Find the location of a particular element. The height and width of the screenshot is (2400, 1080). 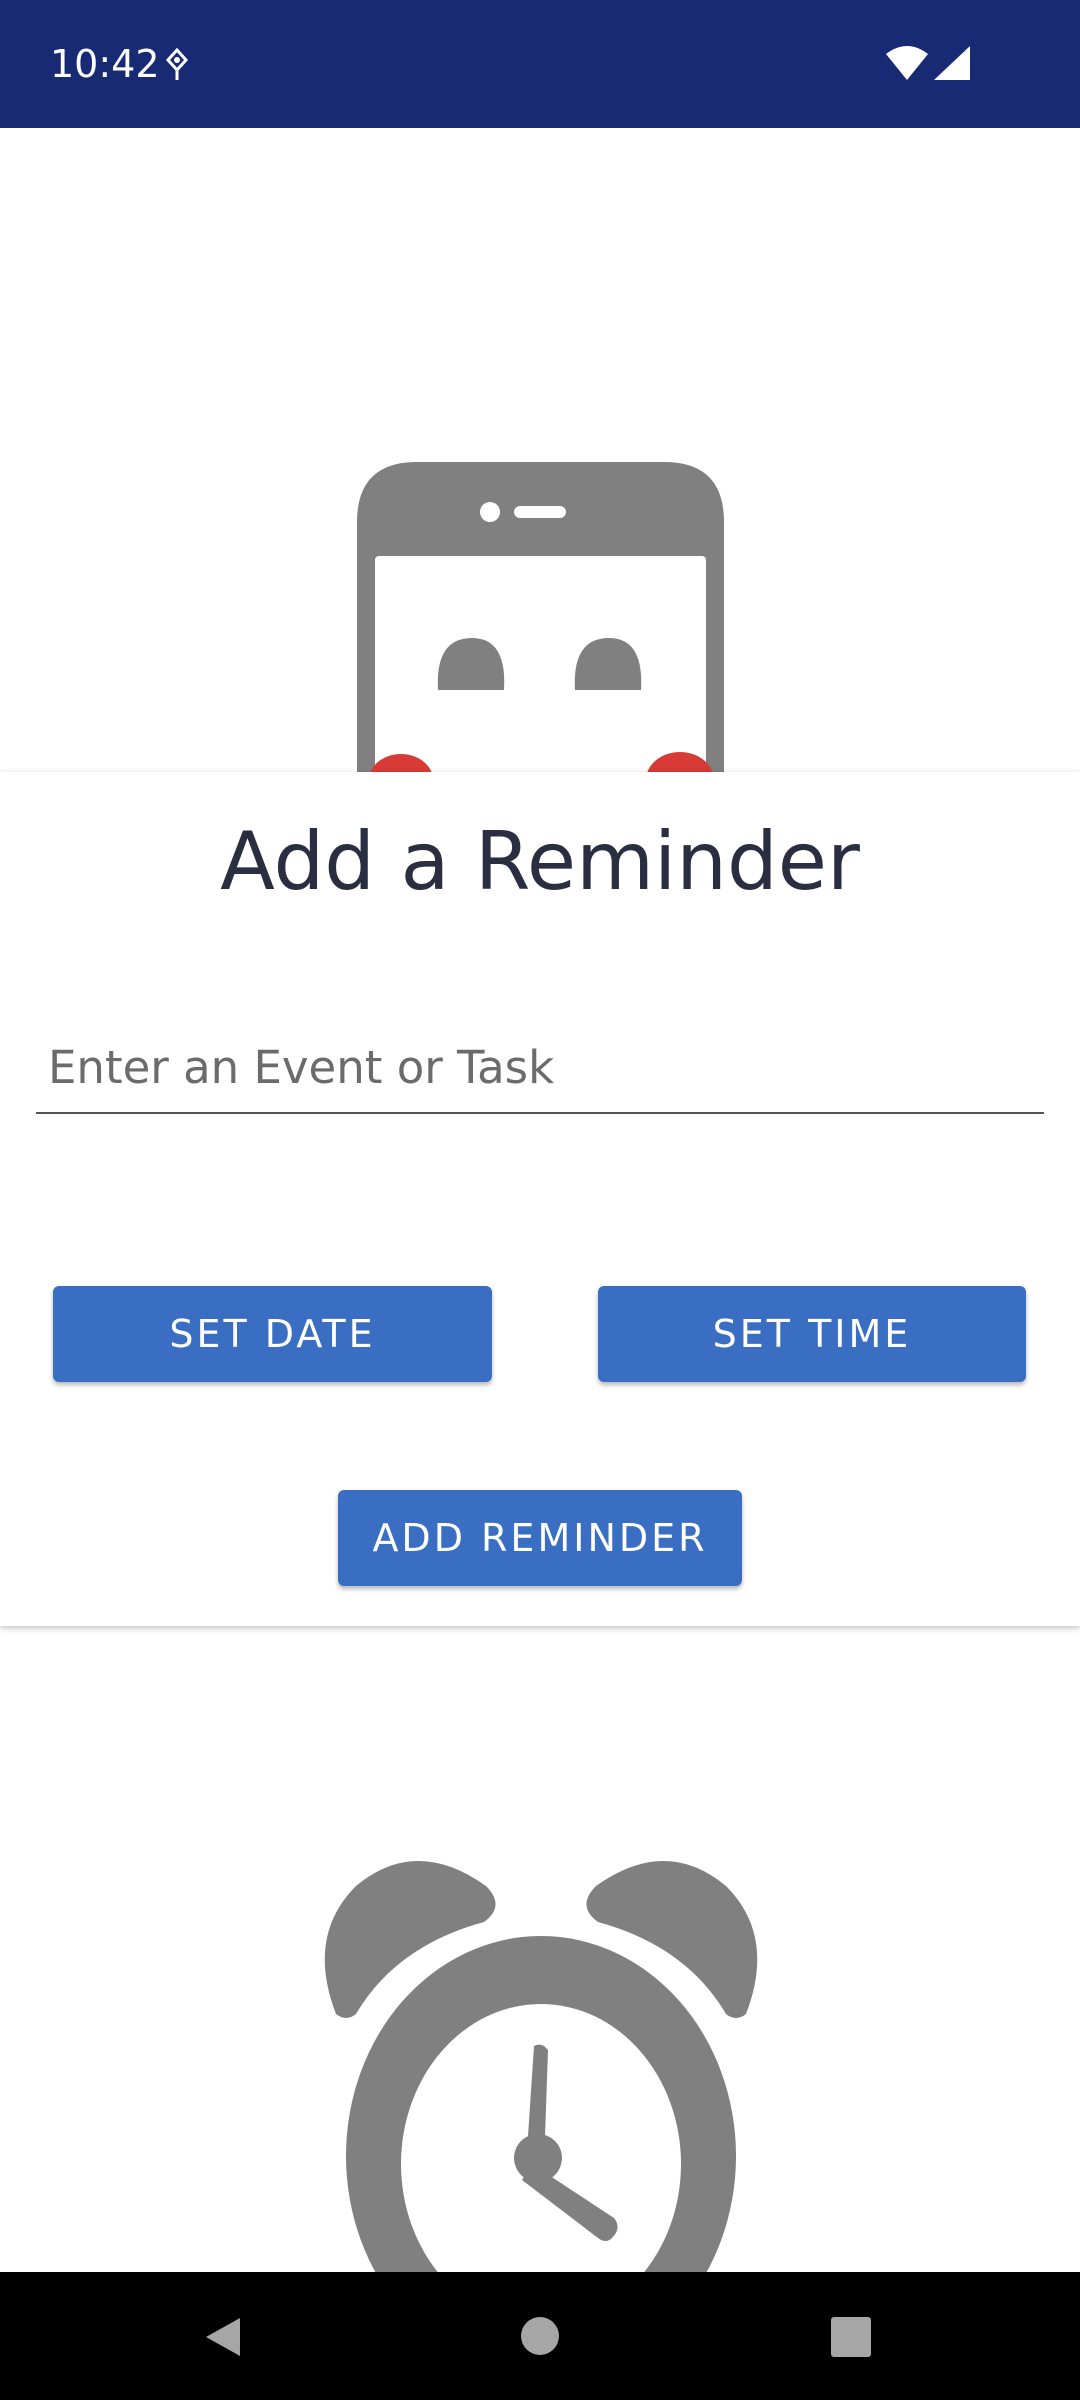

navigation-bar is located at coordinates (540, 2336).